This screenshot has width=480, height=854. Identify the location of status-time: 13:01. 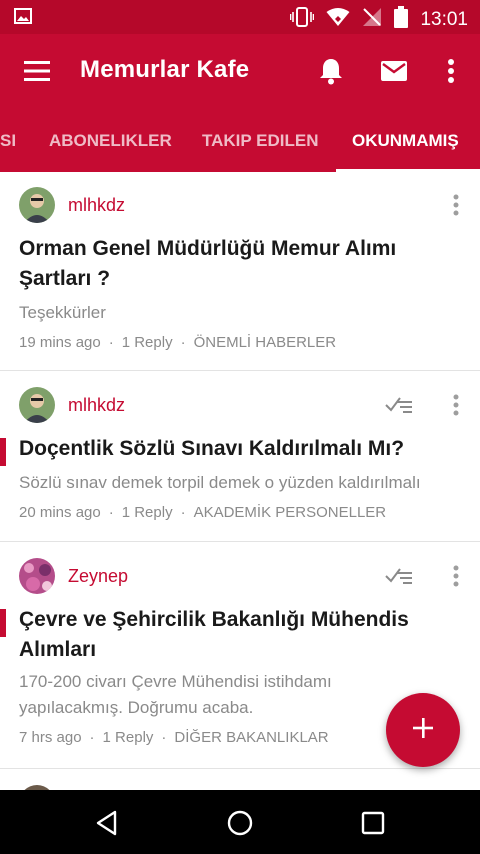
(444, 19).